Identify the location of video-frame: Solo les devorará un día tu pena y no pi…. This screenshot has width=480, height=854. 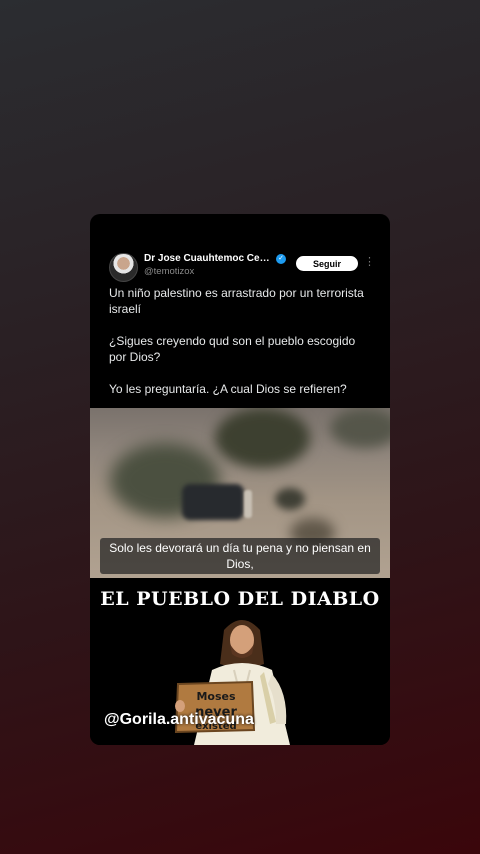
(240, 493).